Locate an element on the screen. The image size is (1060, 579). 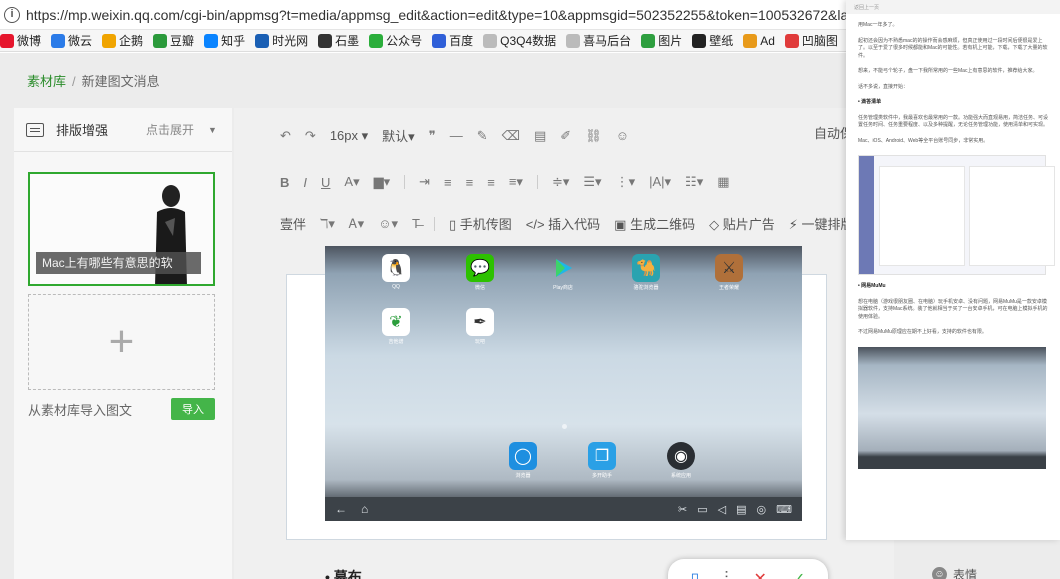
chart-icon: ⫶ is located at coordinates (726, 574).